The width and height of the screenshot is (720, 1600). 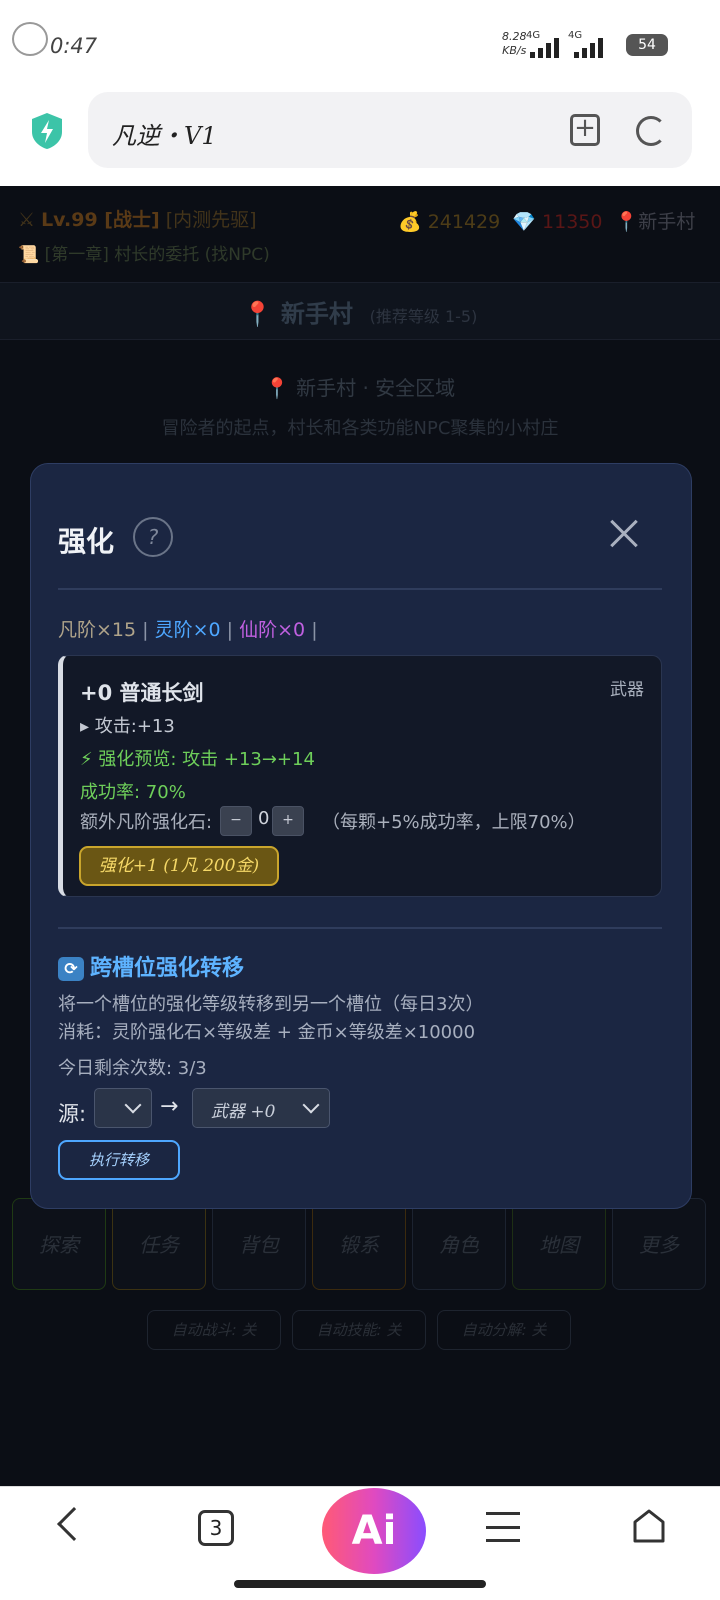 What do you see at coordinates (214, 1330) in the screenshot?
I see `auto-battle-toggle: 自动战斗: 关` at bounding box center [214, 1330].